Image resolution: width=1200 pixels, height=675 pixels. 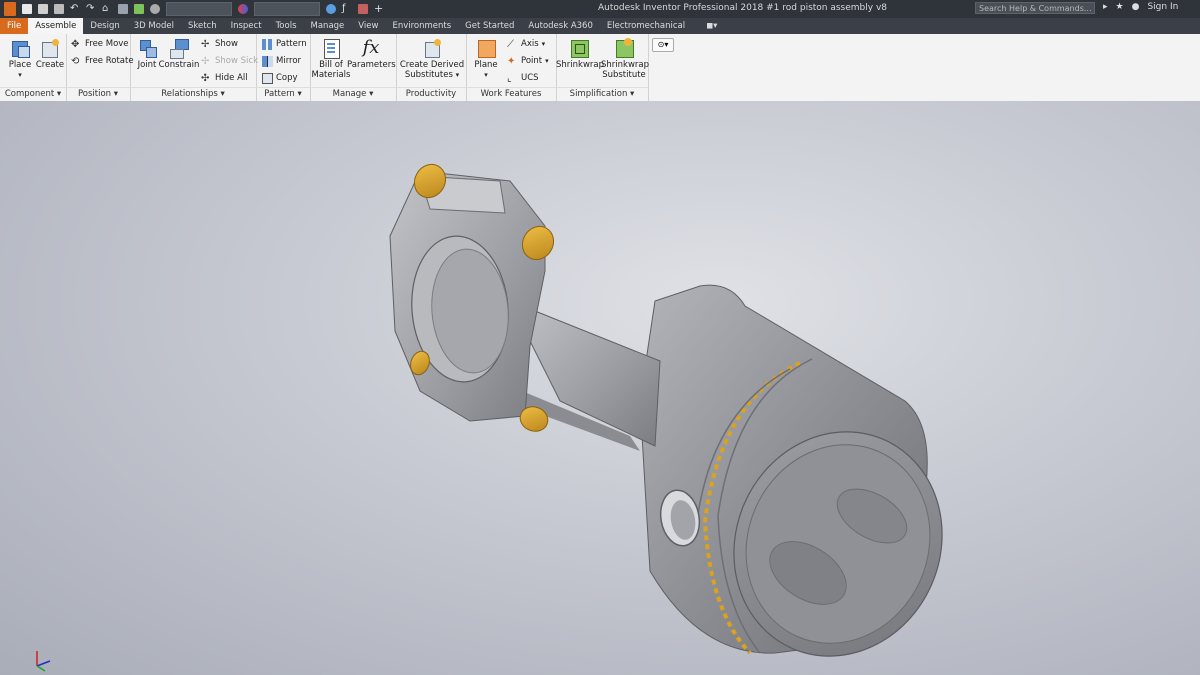 What do you see at coordinates (155, 9) in the screenshot?
I see `properties-icon` at bounding box center [155, 9].